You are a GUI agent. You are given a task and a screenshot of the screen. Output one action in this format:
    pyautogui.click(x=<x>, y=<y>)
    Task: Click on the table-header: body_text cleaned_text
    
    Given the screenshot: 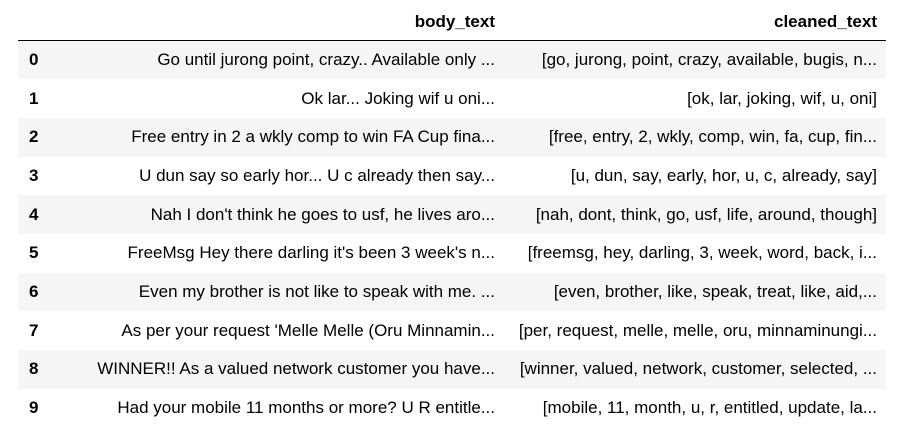 What is the action you would take?
    pyautogui.click(x=452, y=22)
    